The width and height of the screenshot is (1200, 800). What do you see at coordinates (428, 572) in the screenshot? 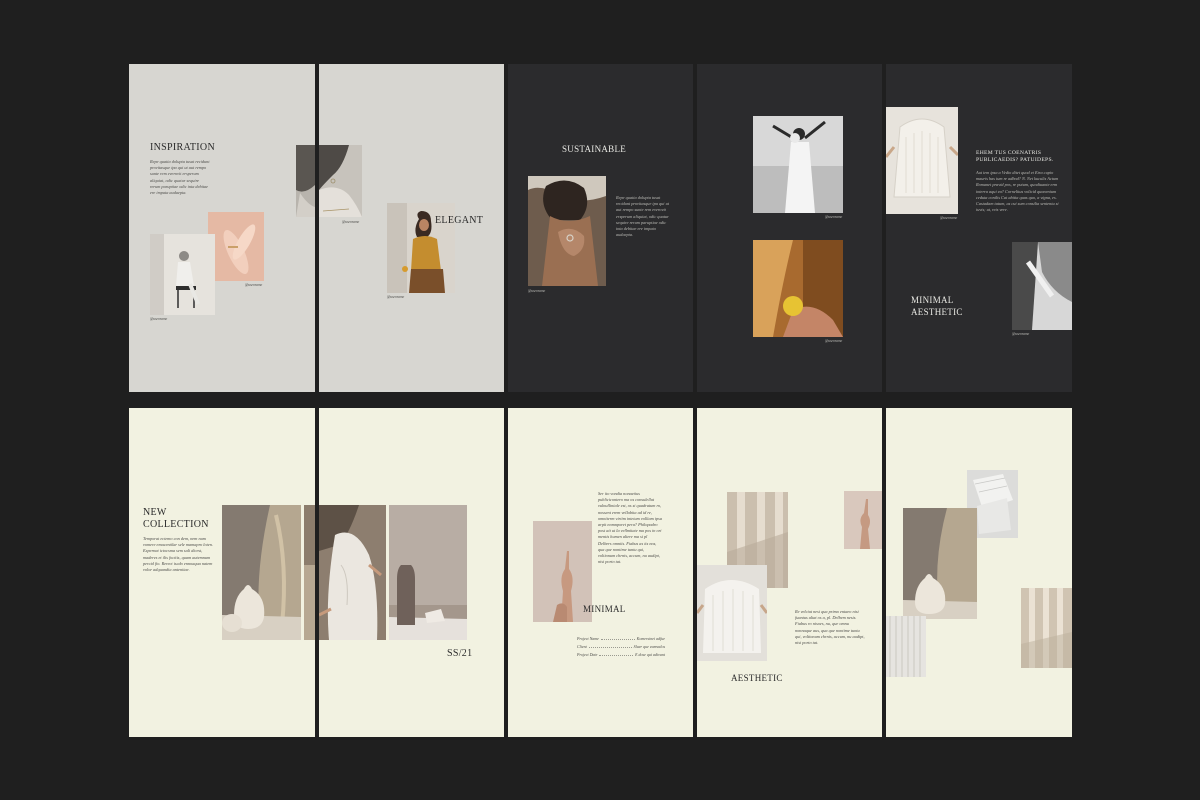
I see `tall-vase-photo` at bounding box center [428, 572].